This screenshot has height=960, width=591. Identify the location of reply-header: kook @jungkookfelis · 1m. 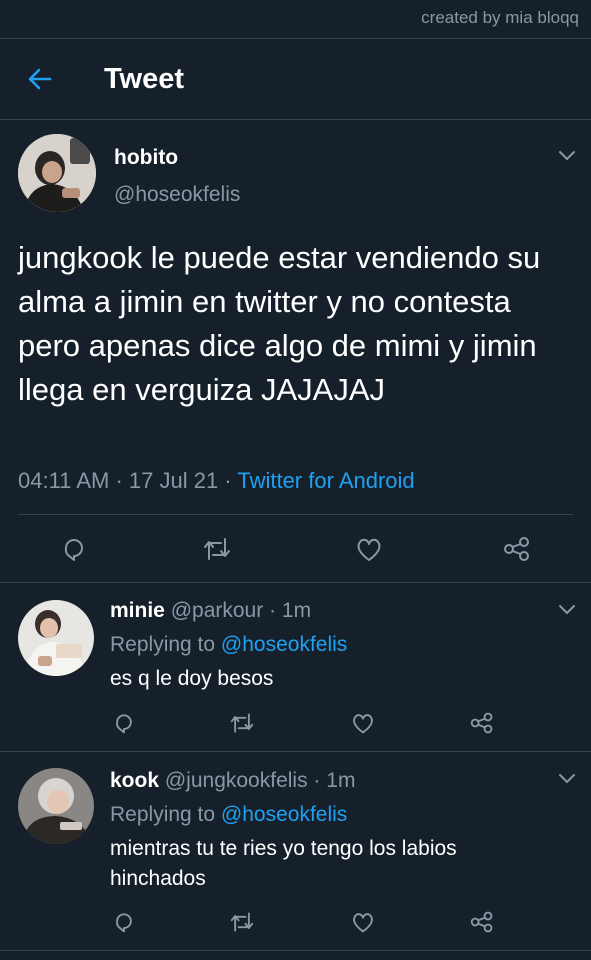
(233, 780).